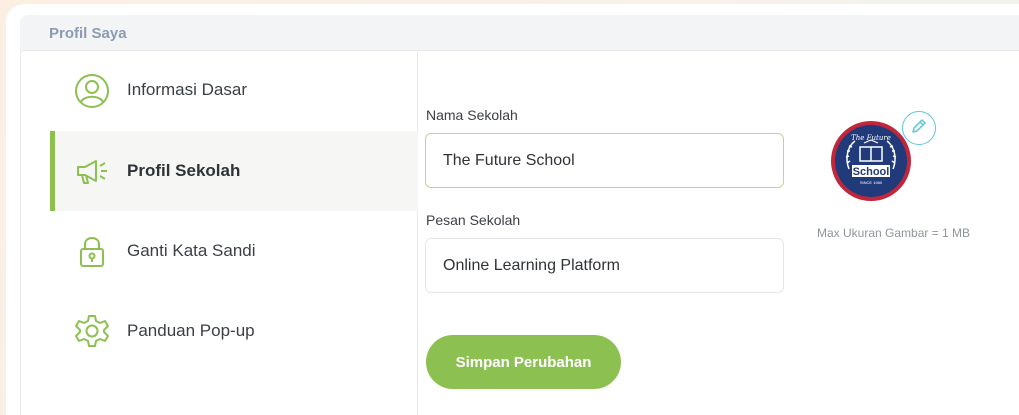  Describe the element at coordinates (604, 160) in the screenshot. I see `school-name-input` at that location.